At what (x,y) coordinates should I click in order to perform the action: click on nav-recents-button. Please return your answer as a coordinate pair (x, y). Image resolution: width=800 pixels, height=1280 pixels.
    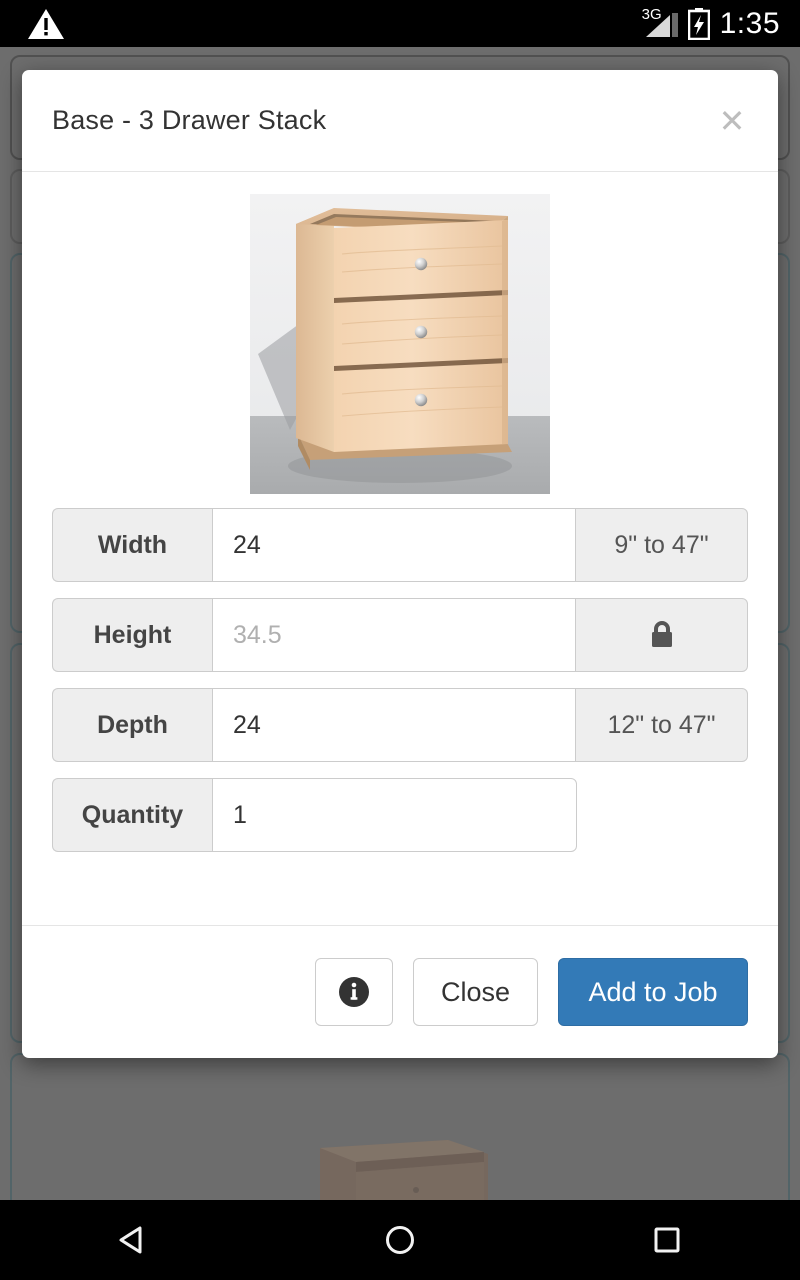
    Looking at the image, I should click on (667, 1240).